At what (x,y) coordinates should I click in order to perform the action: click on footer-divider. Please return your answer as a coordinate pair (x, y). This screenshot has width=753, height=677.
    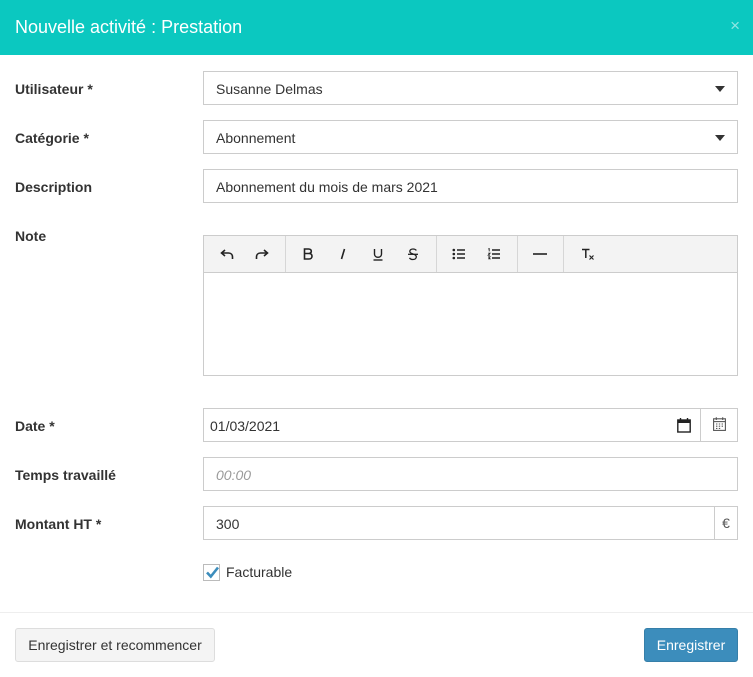
    Looking at the image, I should click on (376, 612).